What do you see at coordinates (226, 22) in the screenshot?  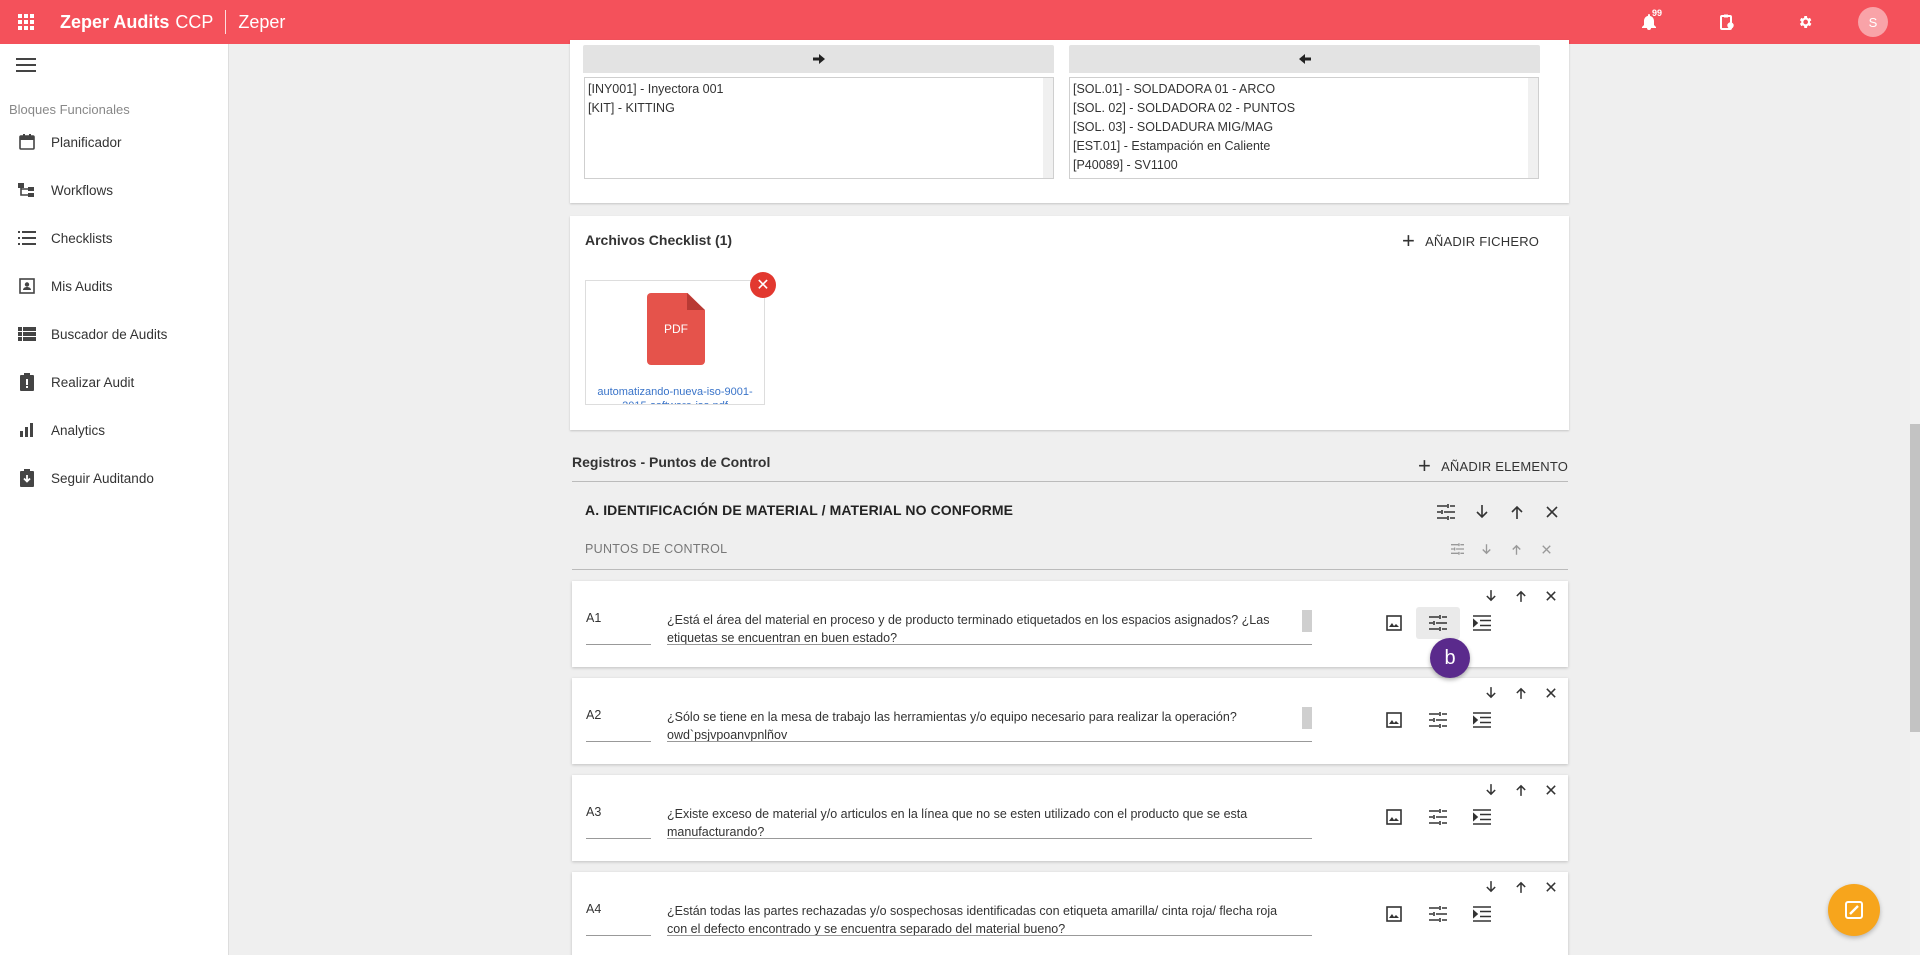 I see `brand-divider` at bounding box center [226, 22].